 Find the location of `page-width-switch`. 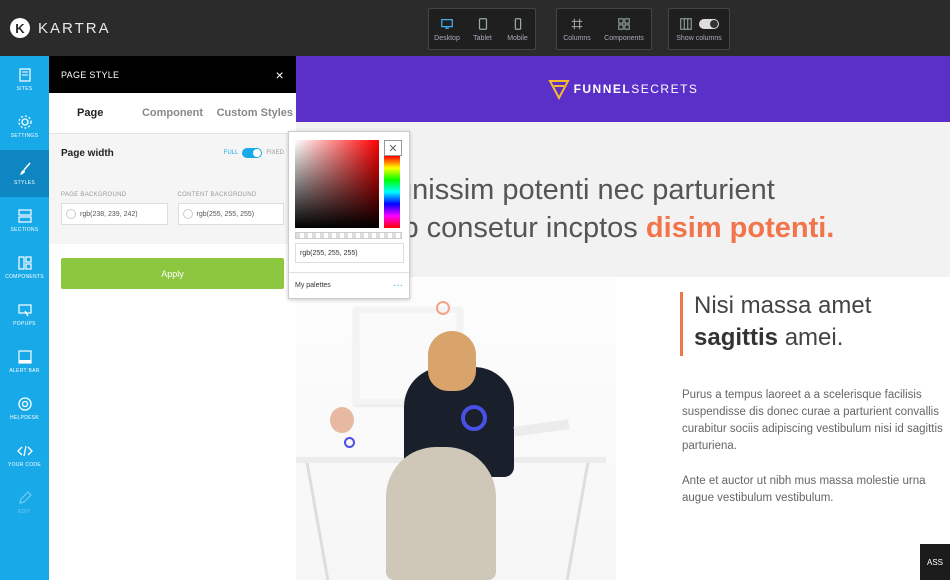

page-width-switch is located at coordinates (252, 153).